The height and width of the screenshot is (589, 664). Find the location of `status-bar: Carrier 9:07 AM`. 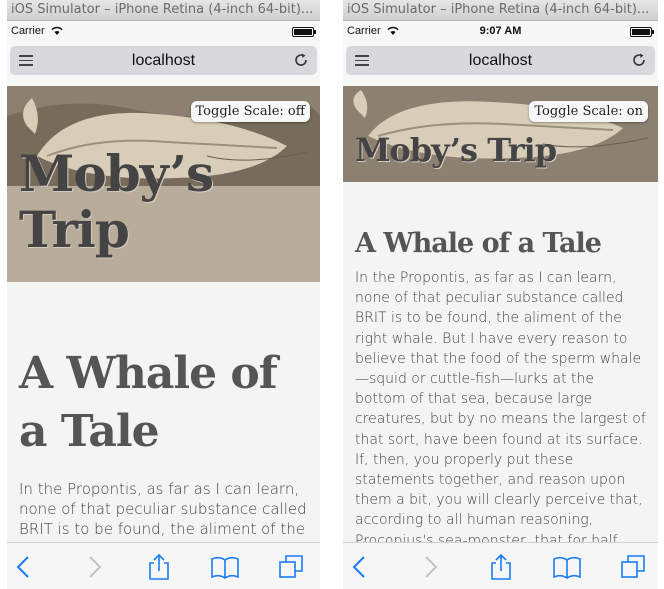

status-bar: Carrier 9:07 AM is located at coordinates (500, 31).